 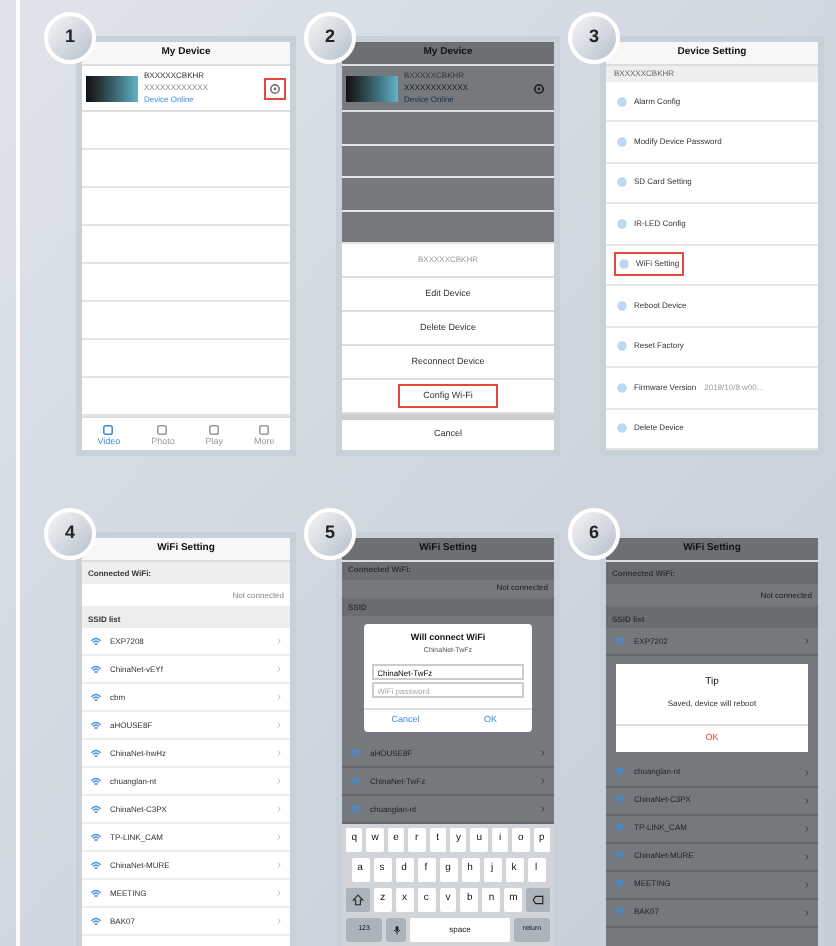 I want to click on step-number: 2, so click(x=330, y=38).